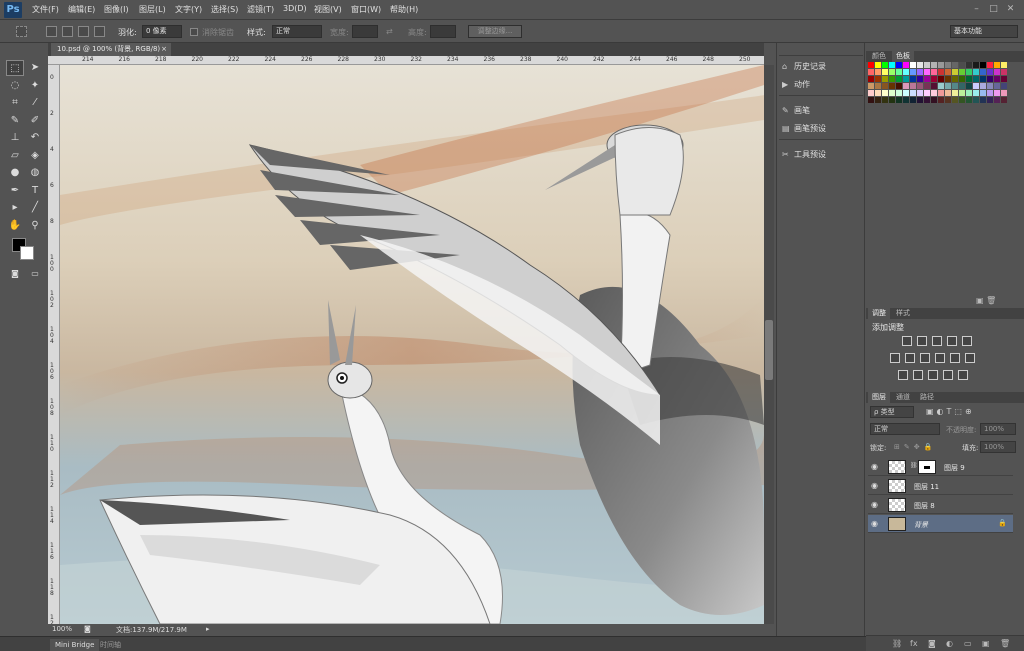 This screenshot has height=651, width=1024. I want to click on photo-filter-icon, so click(940, 358).